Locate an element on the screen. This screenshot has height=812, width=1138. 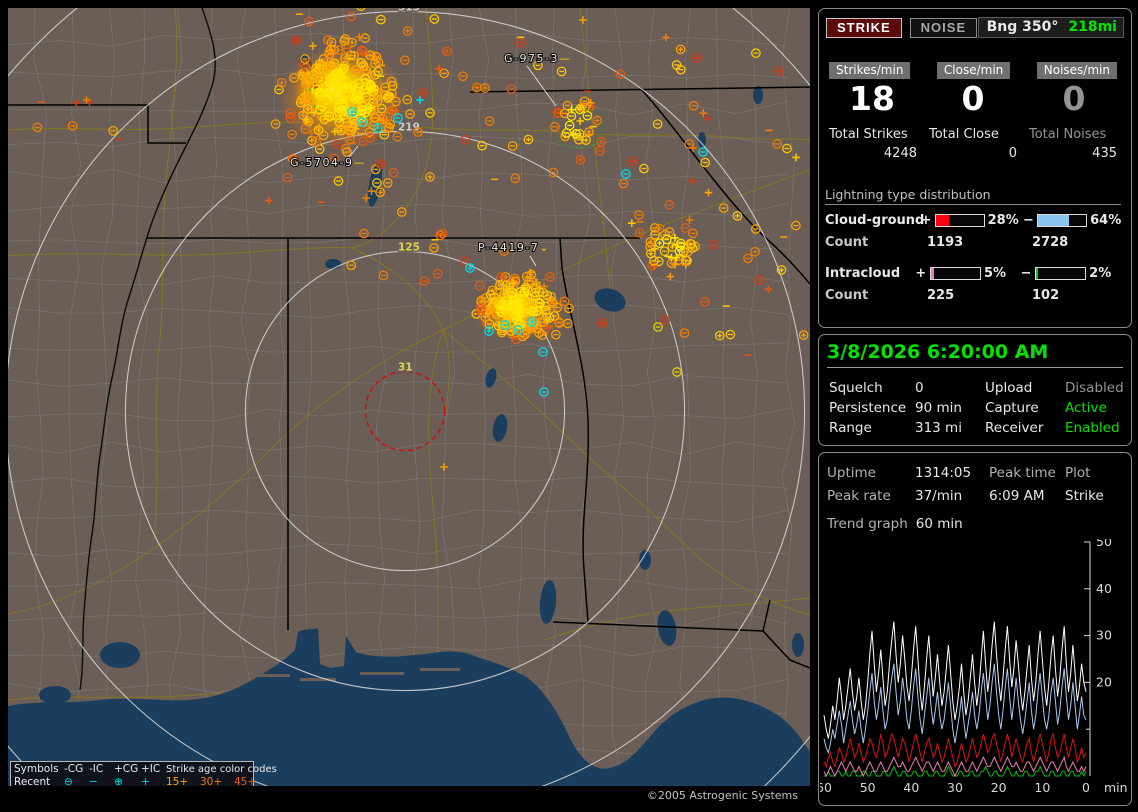
x-tick-0: 0 is located at coordinates (1086, 787).